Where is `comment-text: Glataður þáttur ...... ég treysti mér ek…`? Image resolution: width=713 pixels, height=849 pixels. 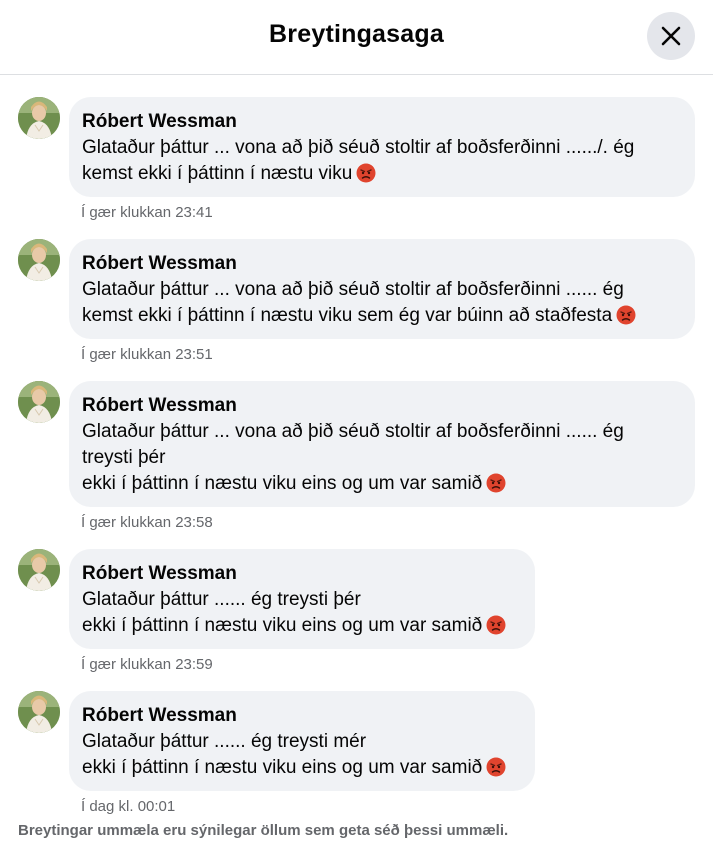 comment-text: Glataður þáttur ...... ég treysti mér ek… is located at coordinates (298, 755).